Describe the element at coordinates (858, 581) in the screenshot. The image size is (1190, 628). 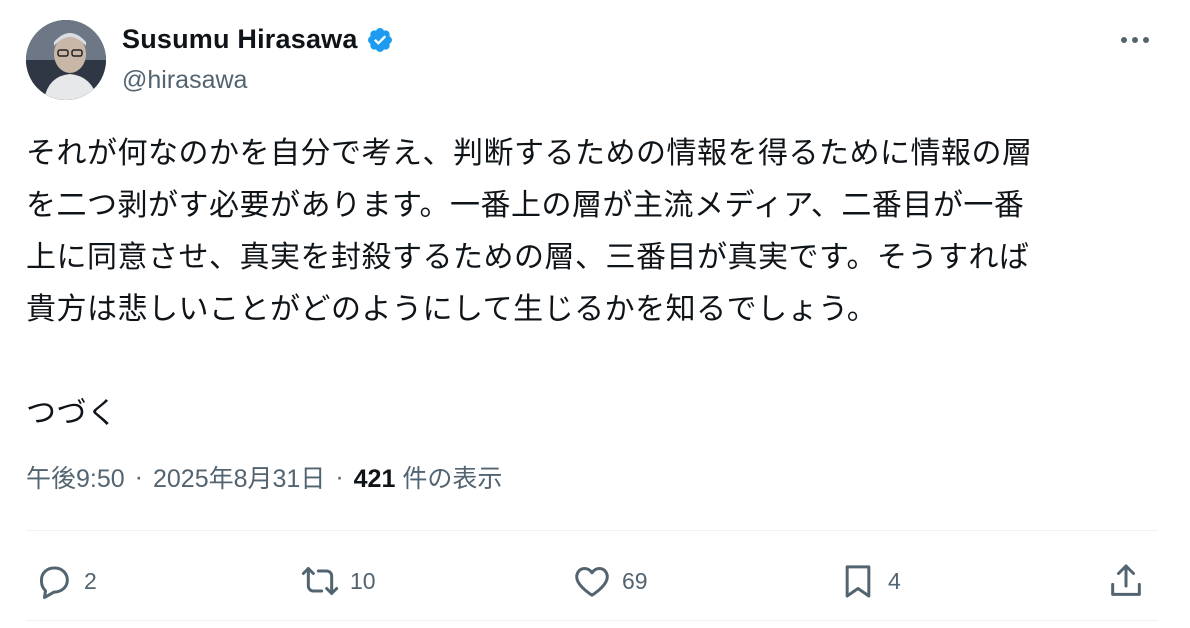
I see `bookmark-icon` at that location.